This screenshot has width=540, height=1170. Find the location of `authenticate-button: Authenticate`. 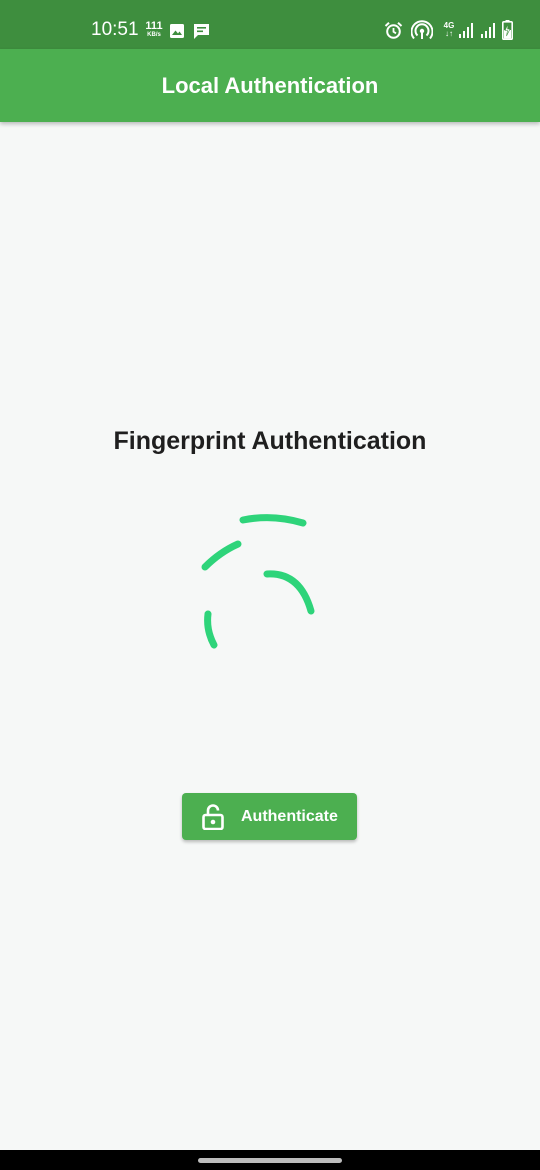

authenticate-button: Authenticate is located at coordinates (269, 816).